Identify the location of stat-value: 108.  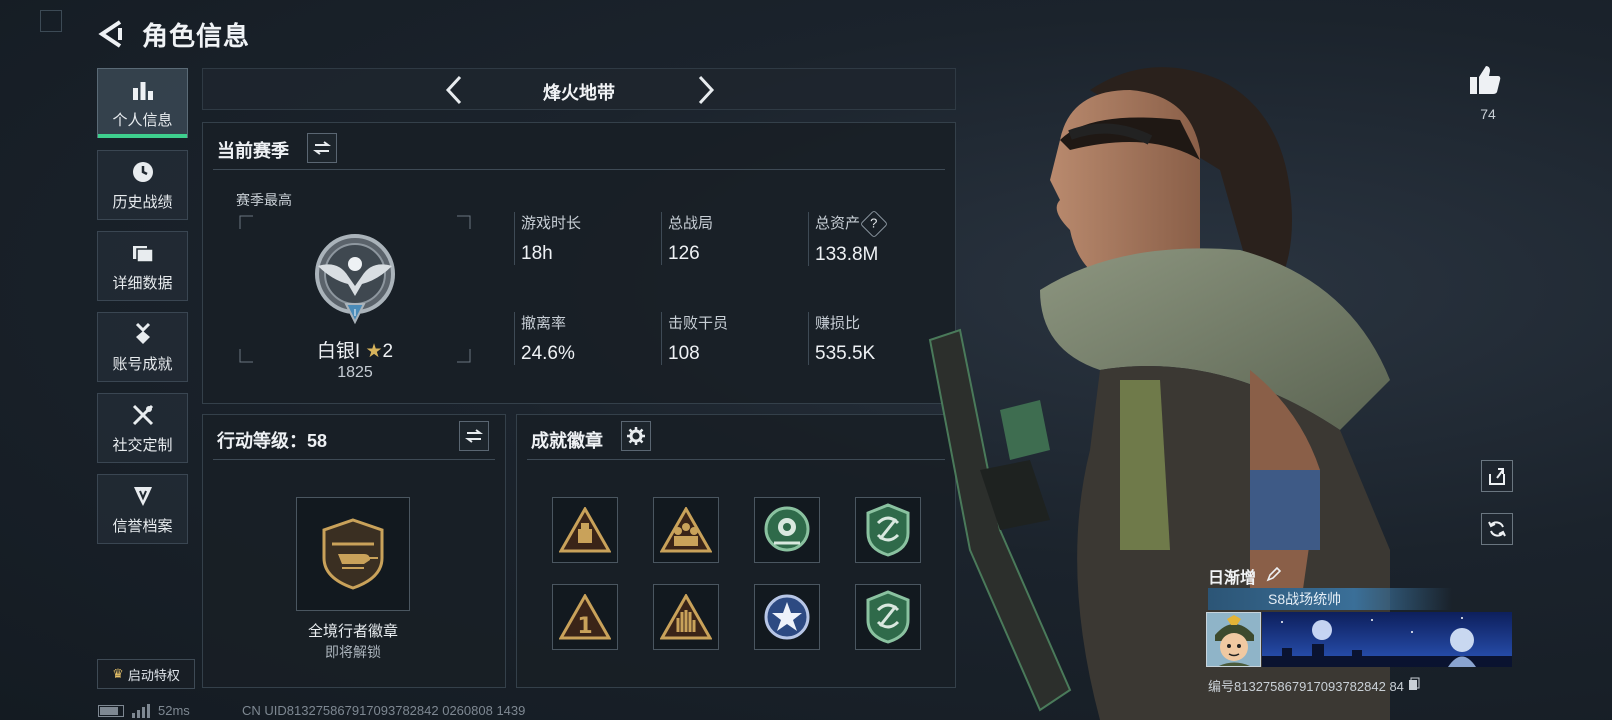
(684, 353).